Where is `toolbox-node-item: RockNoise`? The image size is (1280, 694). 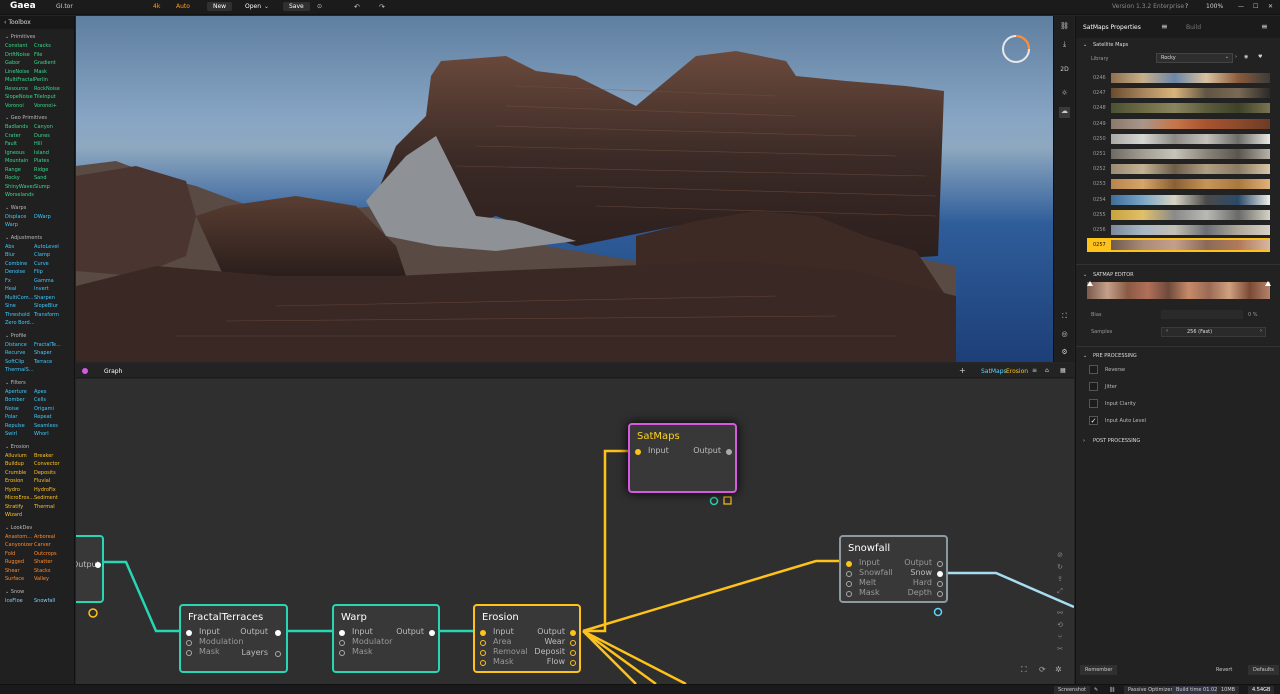
toolbox-node-item: RockNoise is located at coordinates (54, 90).